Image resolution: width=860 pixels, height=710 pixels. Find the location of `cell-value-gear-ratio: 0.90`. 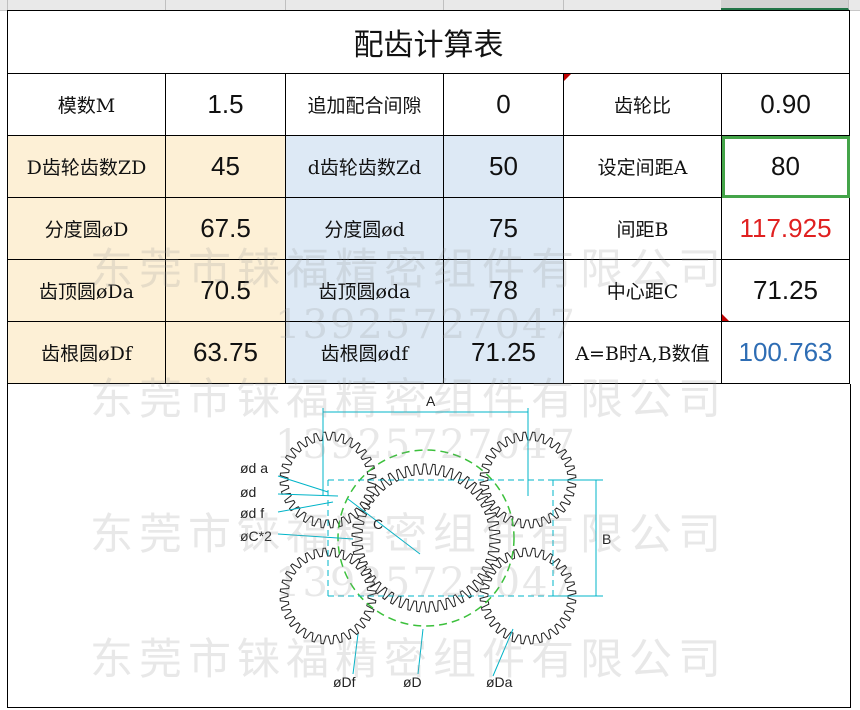

cell-value-gear-ratio: 0.90 is located at coordinates (785, 104).